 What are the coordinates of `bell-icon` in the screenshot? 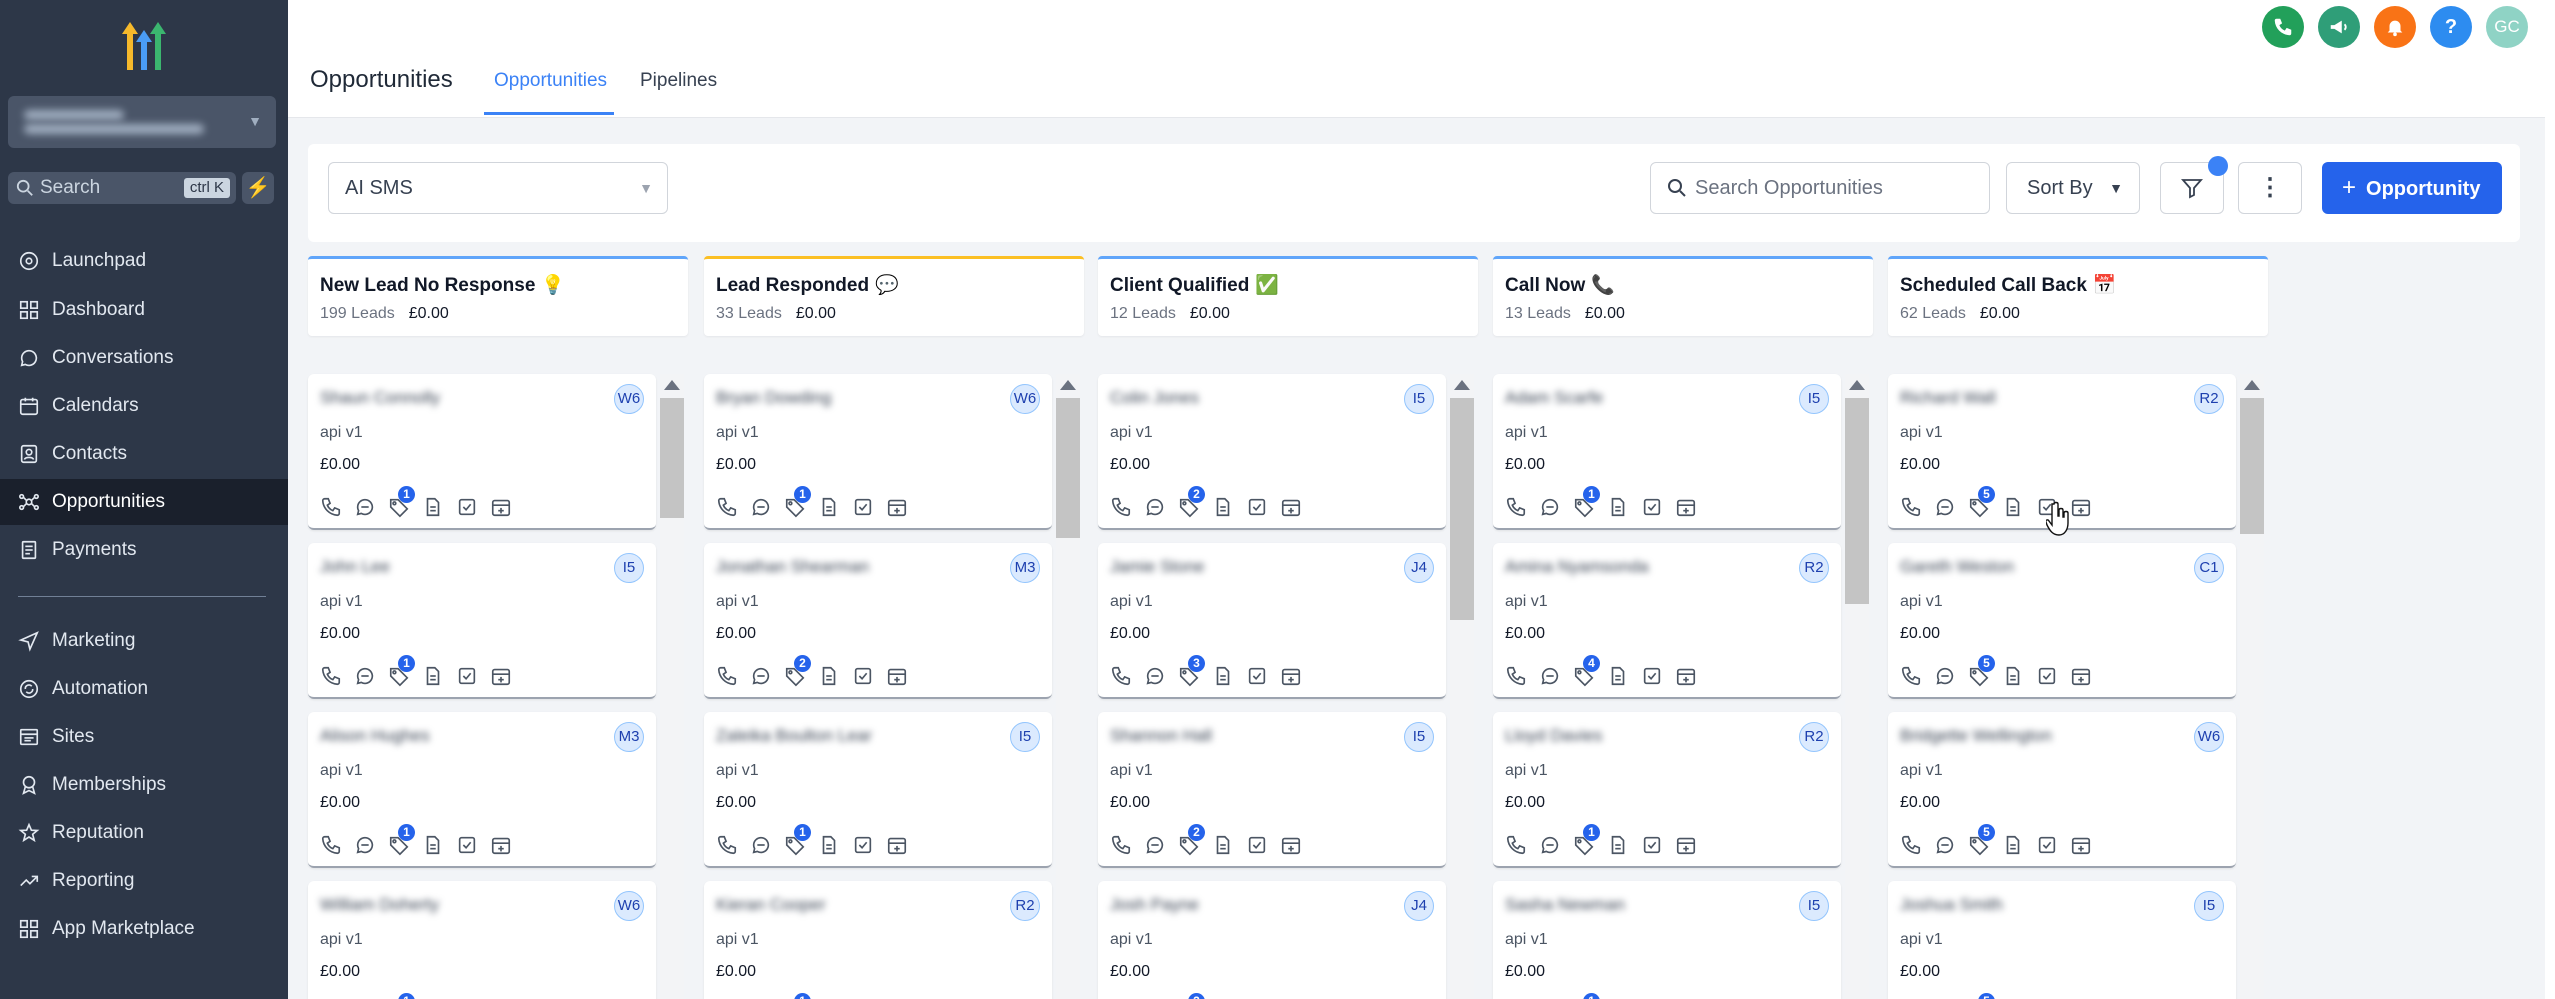 It's located at (2395, 27).